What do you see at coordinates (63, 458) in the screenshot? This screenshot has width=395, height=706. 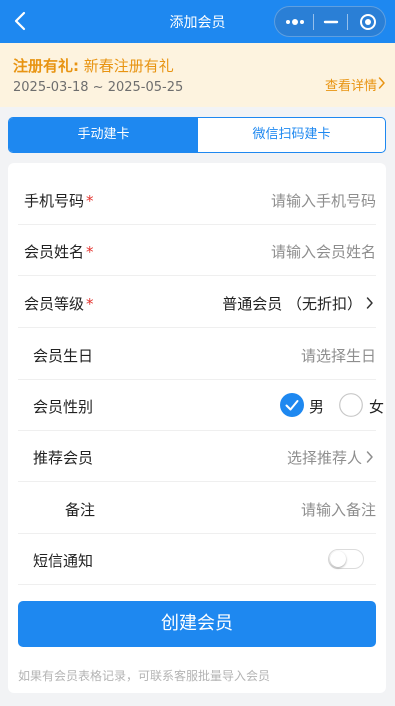 I see `referrer-label: 推荐会员` at bounding box center [63, 458].